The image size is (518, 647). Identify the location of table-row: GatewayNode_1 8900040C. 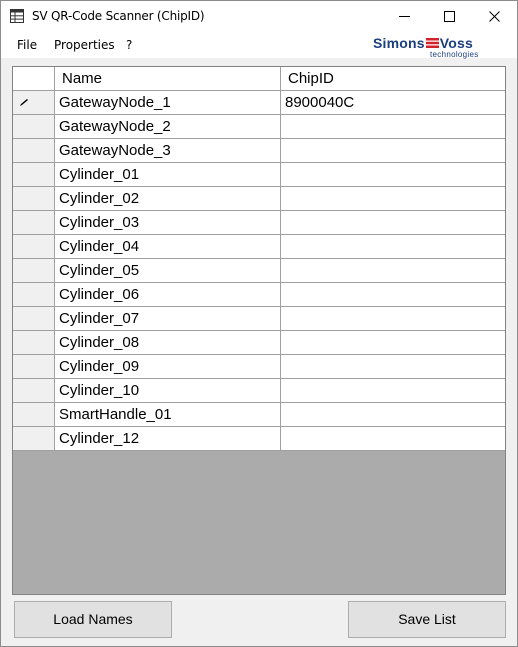
(259, 103).